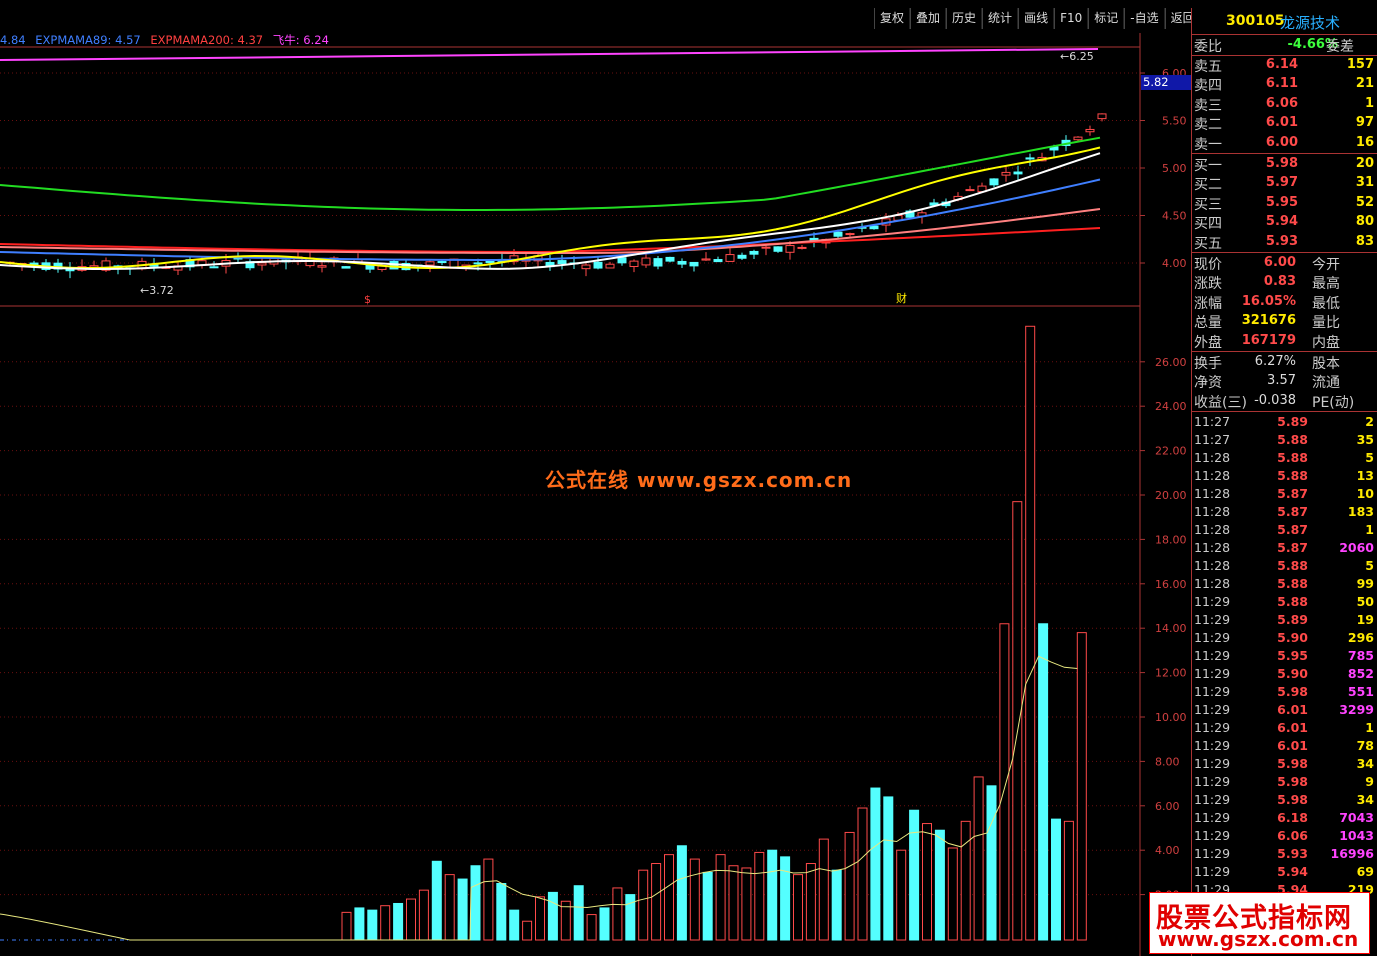  I want to click on tick-row: 11:27 5.89 2, so click(1284, 423).